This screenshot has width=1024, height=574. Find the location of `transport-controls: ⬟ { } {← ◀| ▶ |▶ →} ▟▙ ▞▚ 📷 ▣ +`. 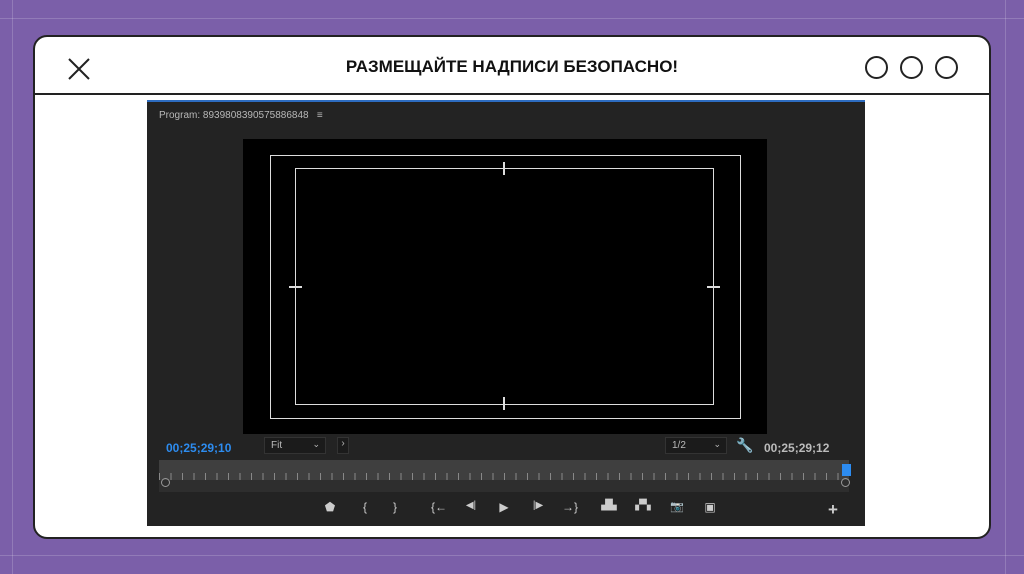

transport-controls: ⬟ { } {← ◀| ▶ |▶ →} ▟▙ ▞▚ 📷 ▣ + is located at coordinates (506, 510).